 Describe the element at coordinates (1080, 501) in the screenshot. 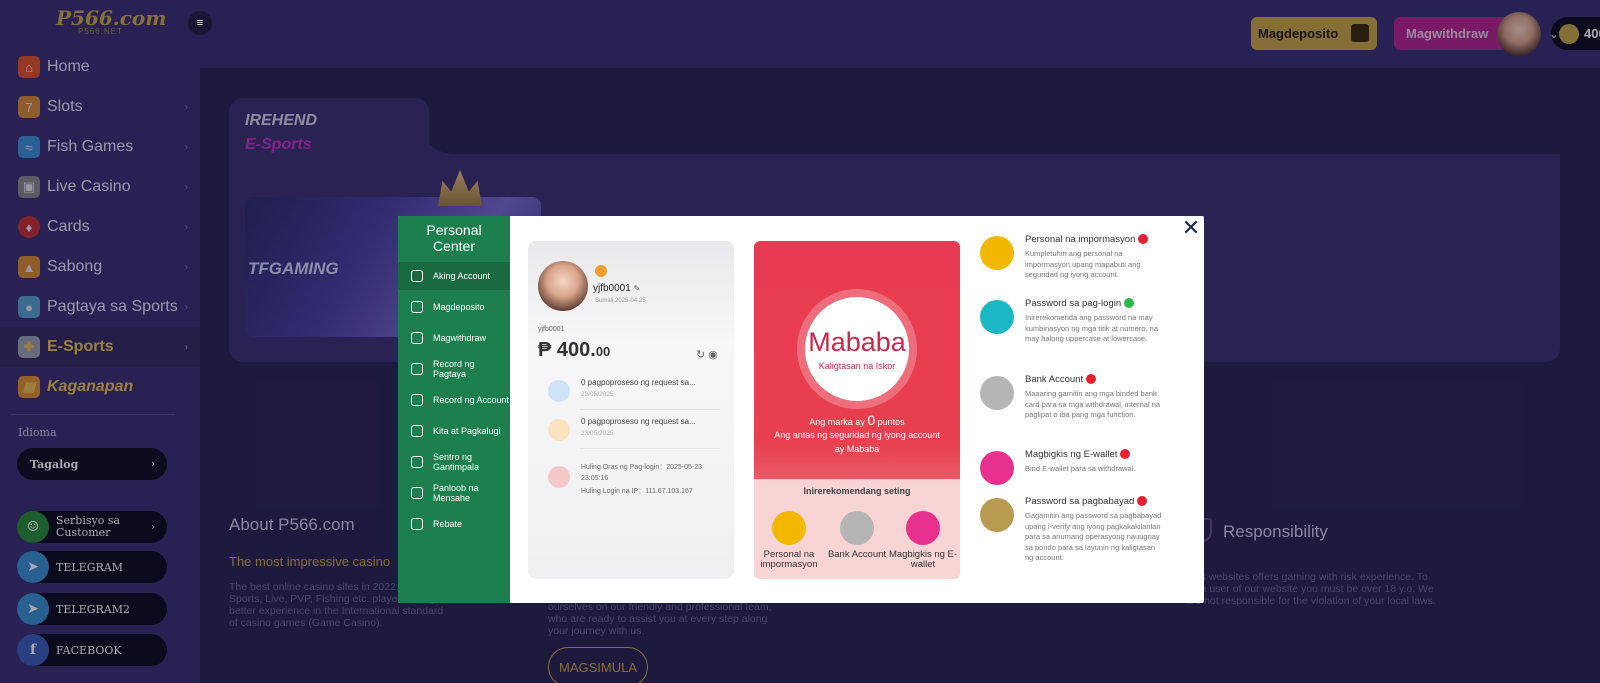

I see `item-title-text: Password sa pagbabayad` at that location.